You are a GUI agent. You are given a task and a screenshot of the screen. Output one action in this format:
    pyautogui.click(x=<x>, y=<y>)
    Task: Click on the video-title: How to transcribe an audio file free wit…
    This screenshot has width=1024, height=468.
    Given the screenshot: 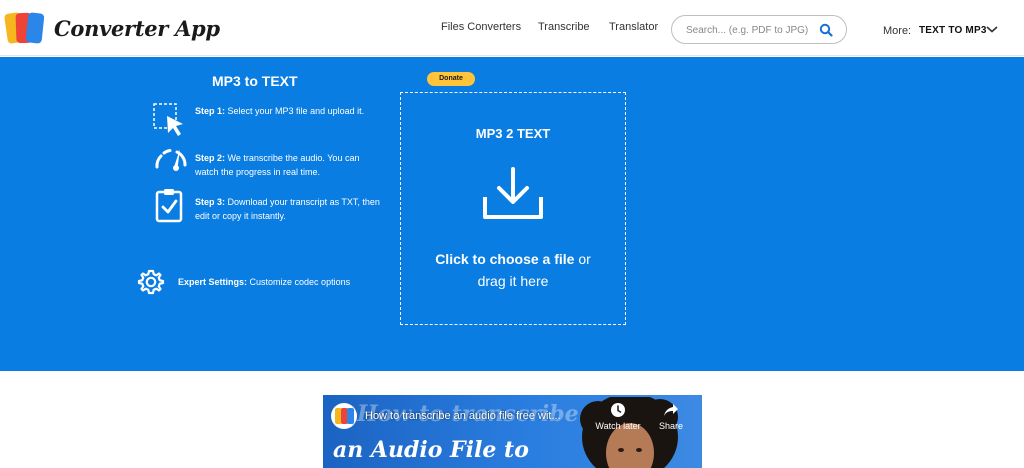 What is the action you would take?
    pyautogui.click(x=463, y=416)
    